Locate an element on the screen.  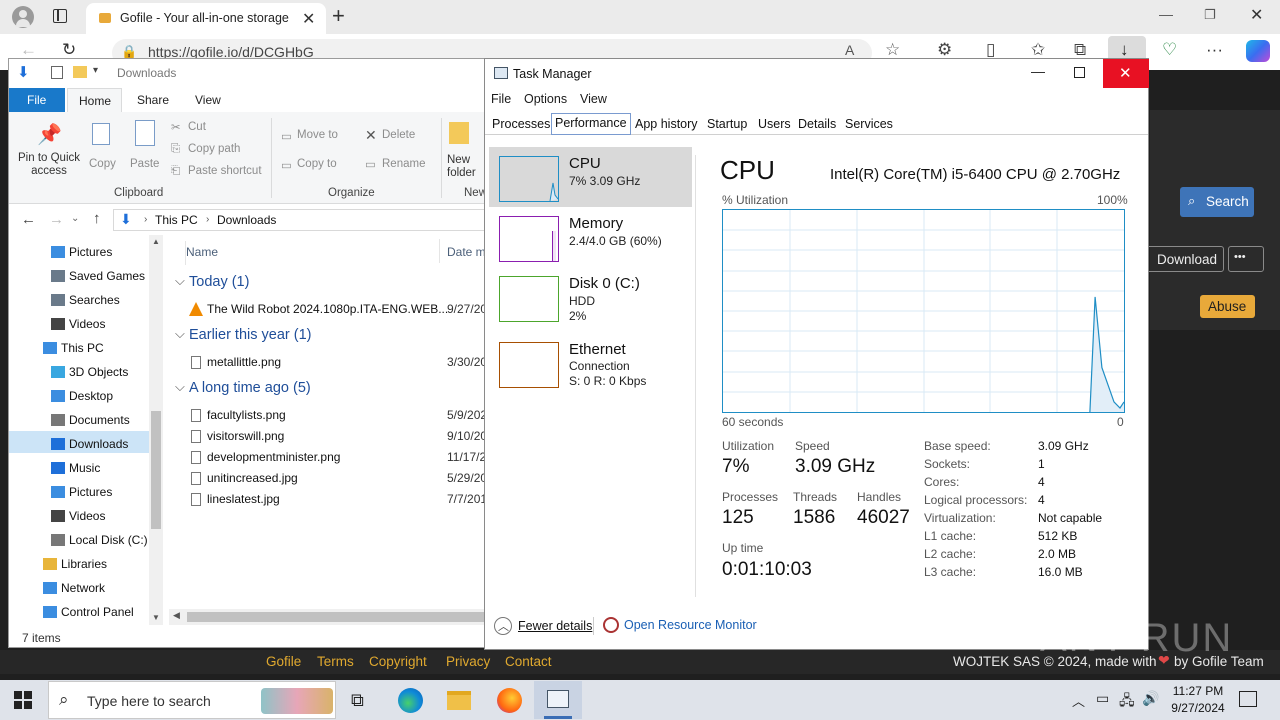
more-options-button: ••• is located at coordinates (1246, 259).